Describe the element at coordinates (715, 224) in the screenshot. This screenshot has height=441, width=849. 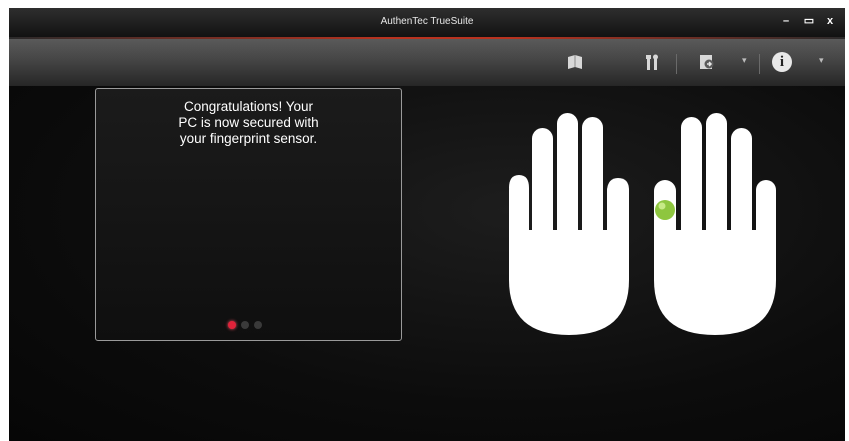
I see `right-hand-icon` at that location.